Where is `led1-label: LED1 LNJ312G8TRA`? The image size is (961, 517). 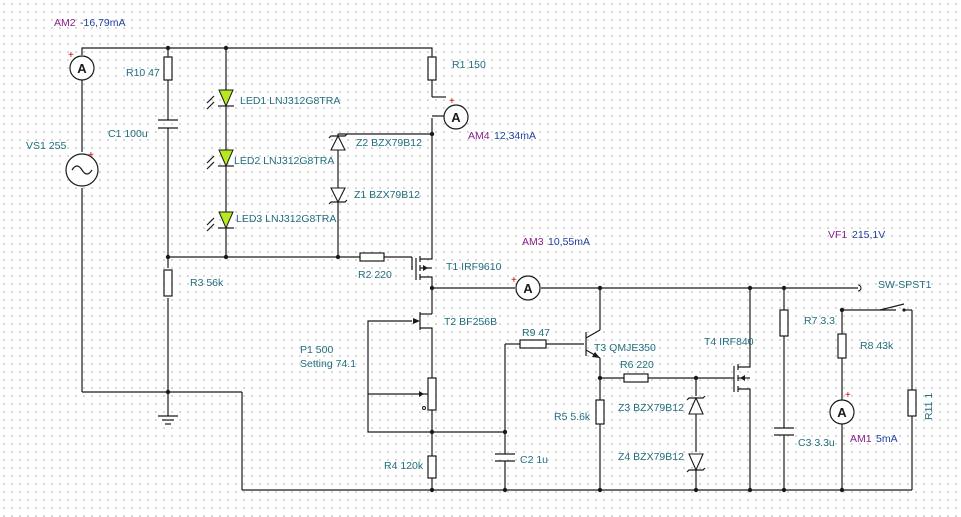
led1-label: LED1 LNJ312G8TRA is located at coordinates (290, 101).